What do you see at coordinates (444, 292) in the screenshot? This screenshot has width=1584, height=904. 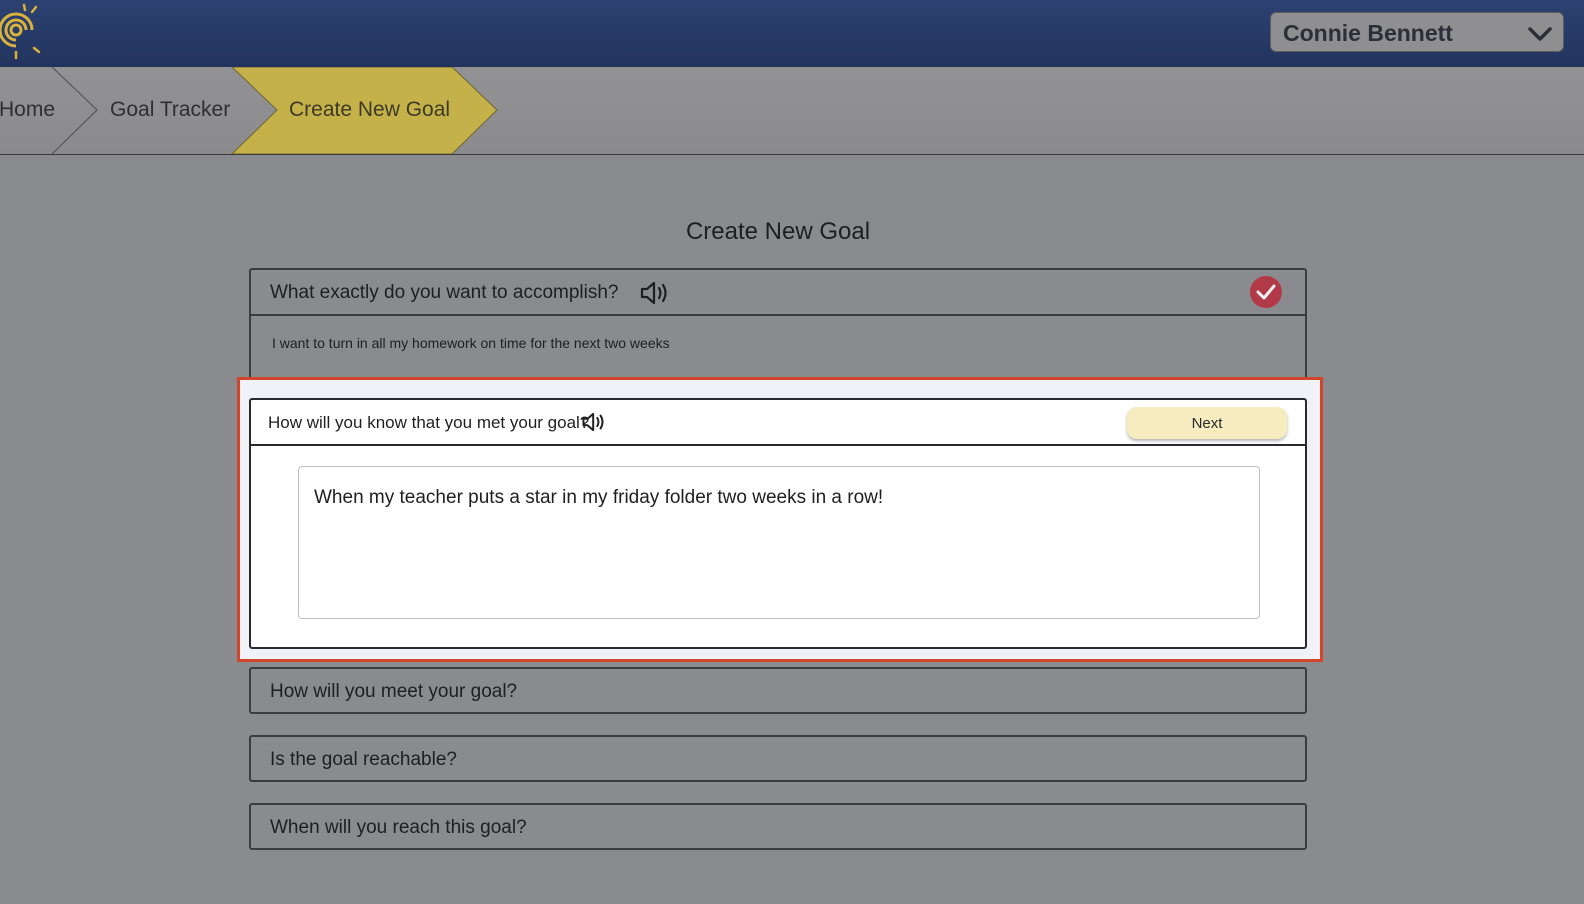 I see `step-accomplish-question: What exactly do you want to accomplish?` at bounding box center [444, 292].